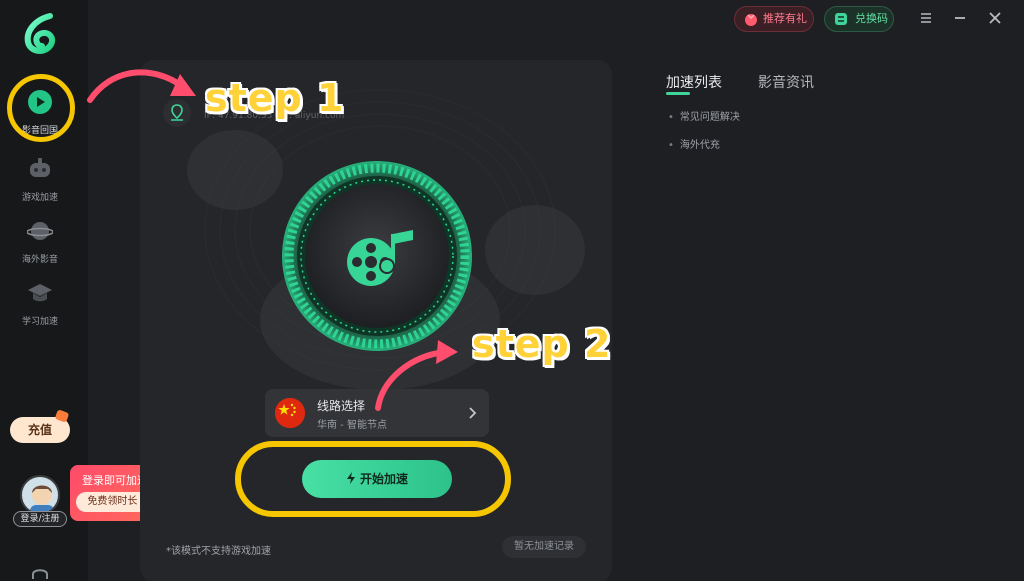 The width and height of the screenshot is (1024, 581). I want to click on highlight-ring, so click(41, 108).